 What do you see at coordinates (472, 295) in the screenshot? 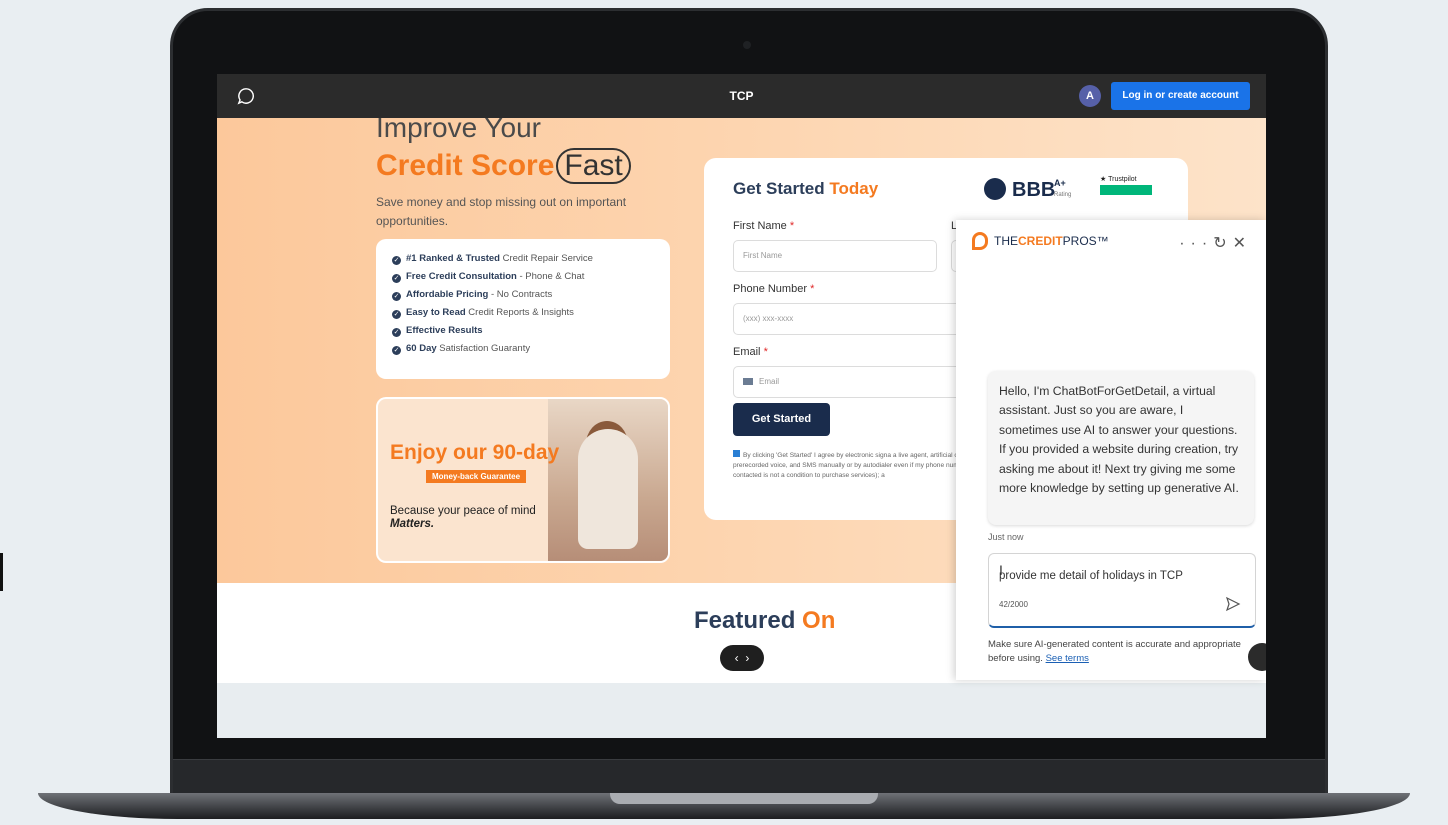
I see `benefit-item: ✓ Affordable Pricing - No Contracts` at bounding box center [472, 295].